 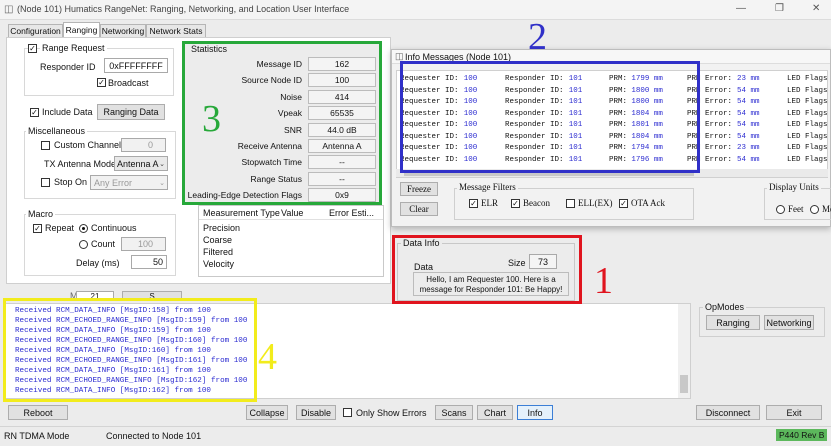 What do you see at coordinates (473, 203) in the screenshot?
I see `filter-elr-checkbox: ✓` at bounding box center [473, 203].